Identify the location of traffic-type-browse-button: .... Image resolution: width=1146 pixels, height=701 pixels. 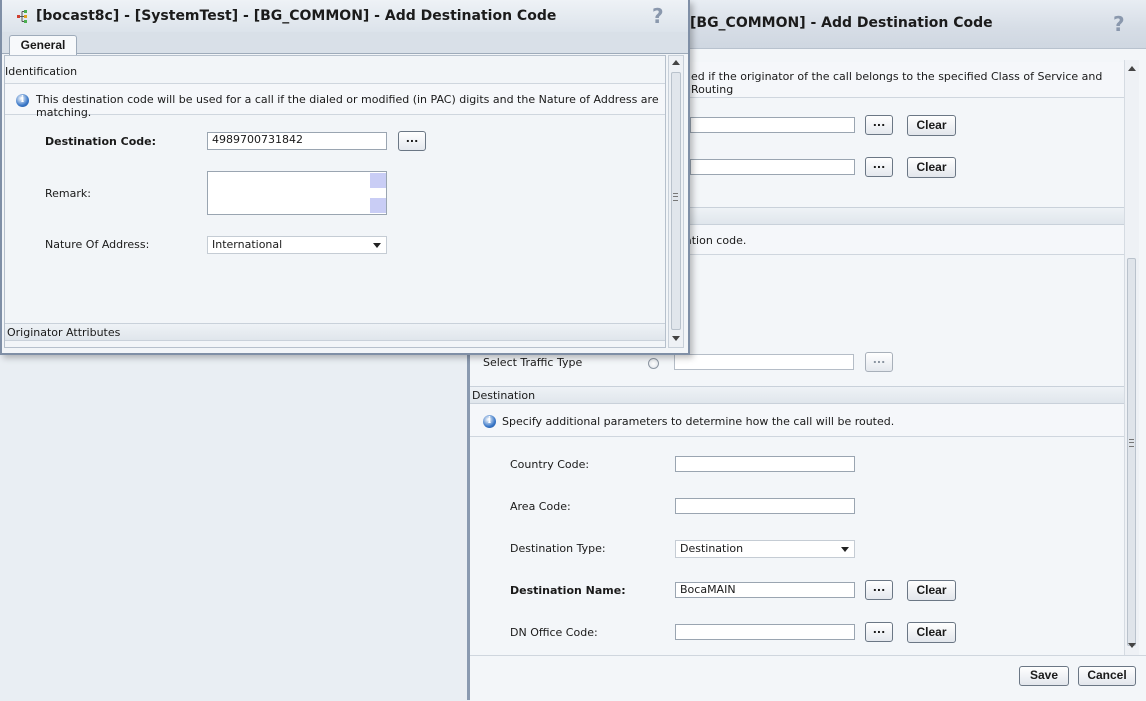
(879, 362).